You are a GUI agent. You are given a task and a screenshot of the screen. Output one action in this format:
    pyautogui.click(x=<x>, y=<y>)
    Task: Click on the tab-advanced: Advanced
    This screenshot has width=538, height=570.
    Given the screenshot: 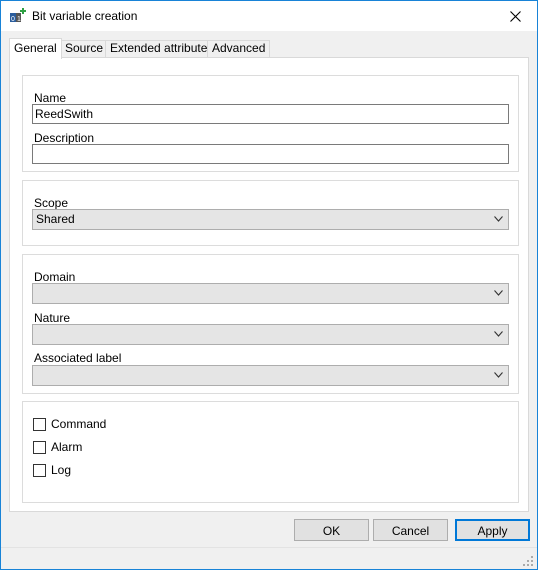 What is the action you would take?
    pyautogui.click(x=239, y=48)
    